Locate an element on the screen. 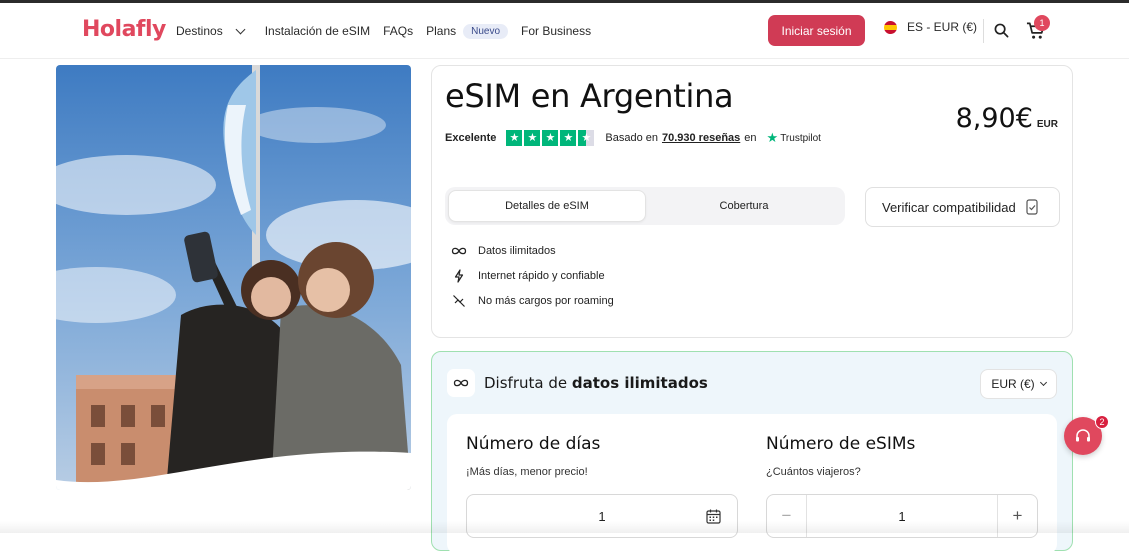 The width and height of the screenshot is (1129, 554). window-bottom-edge is located at coordinates (564, 527).